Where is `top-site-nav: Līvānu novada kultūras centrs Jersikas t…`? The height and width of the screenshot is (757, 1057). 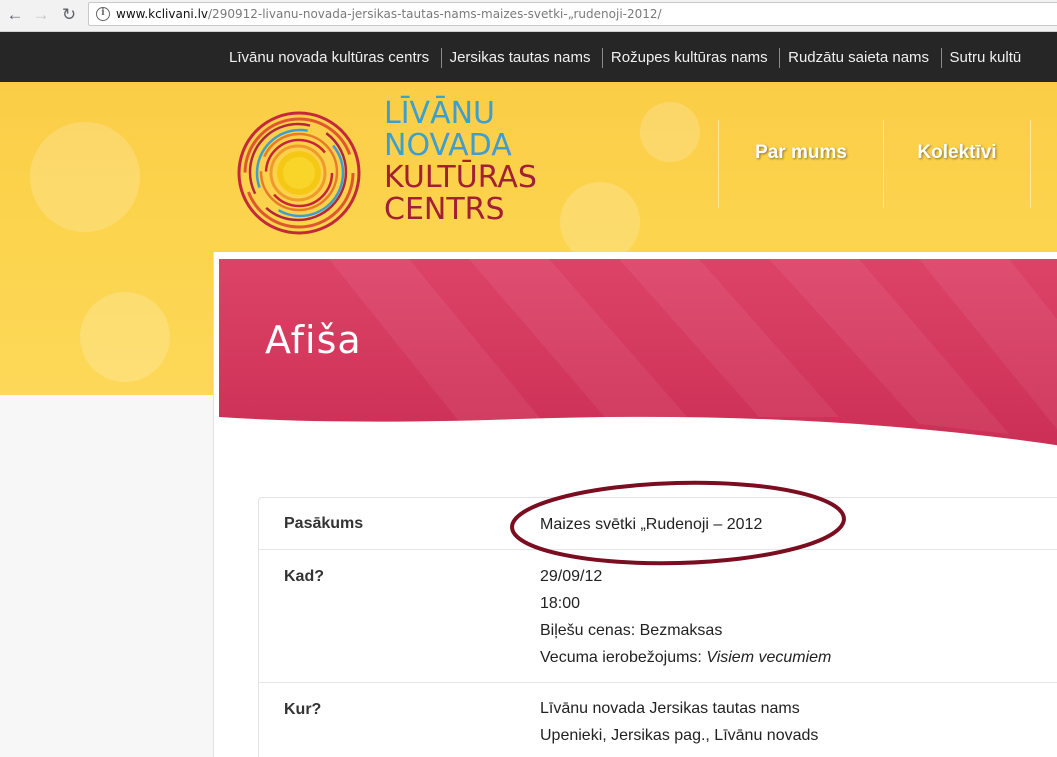 top-site-nav: Līvānu novada kultūras centrs Jersikas t… is located at coordinates (528, 57).